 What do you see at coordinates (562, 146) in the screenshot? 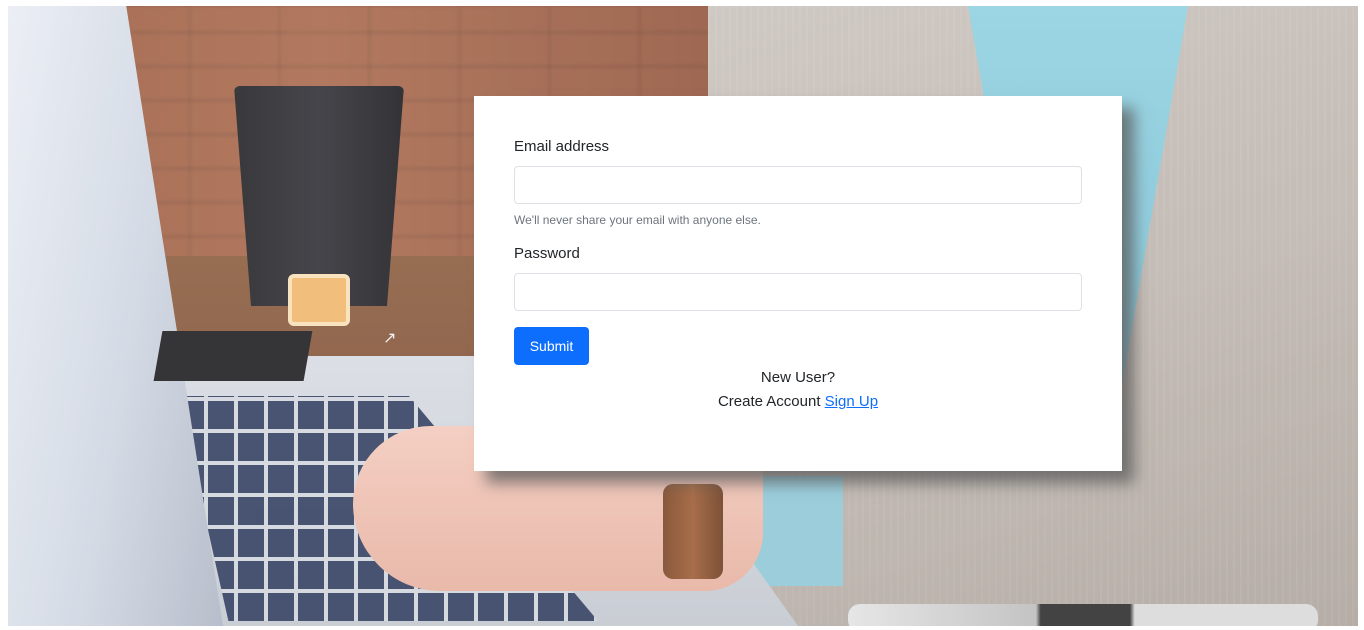
I see `email-label: Email address` at bounding box center [562, 146].